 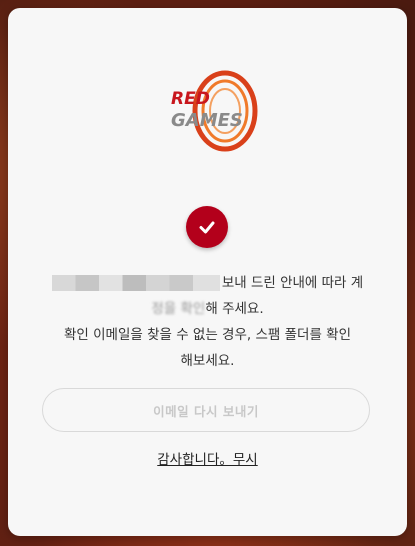 What do you see at coordinates (190, 99) in the screenshot?
I see `svg-text: RED` at bounding box center [190, 99].